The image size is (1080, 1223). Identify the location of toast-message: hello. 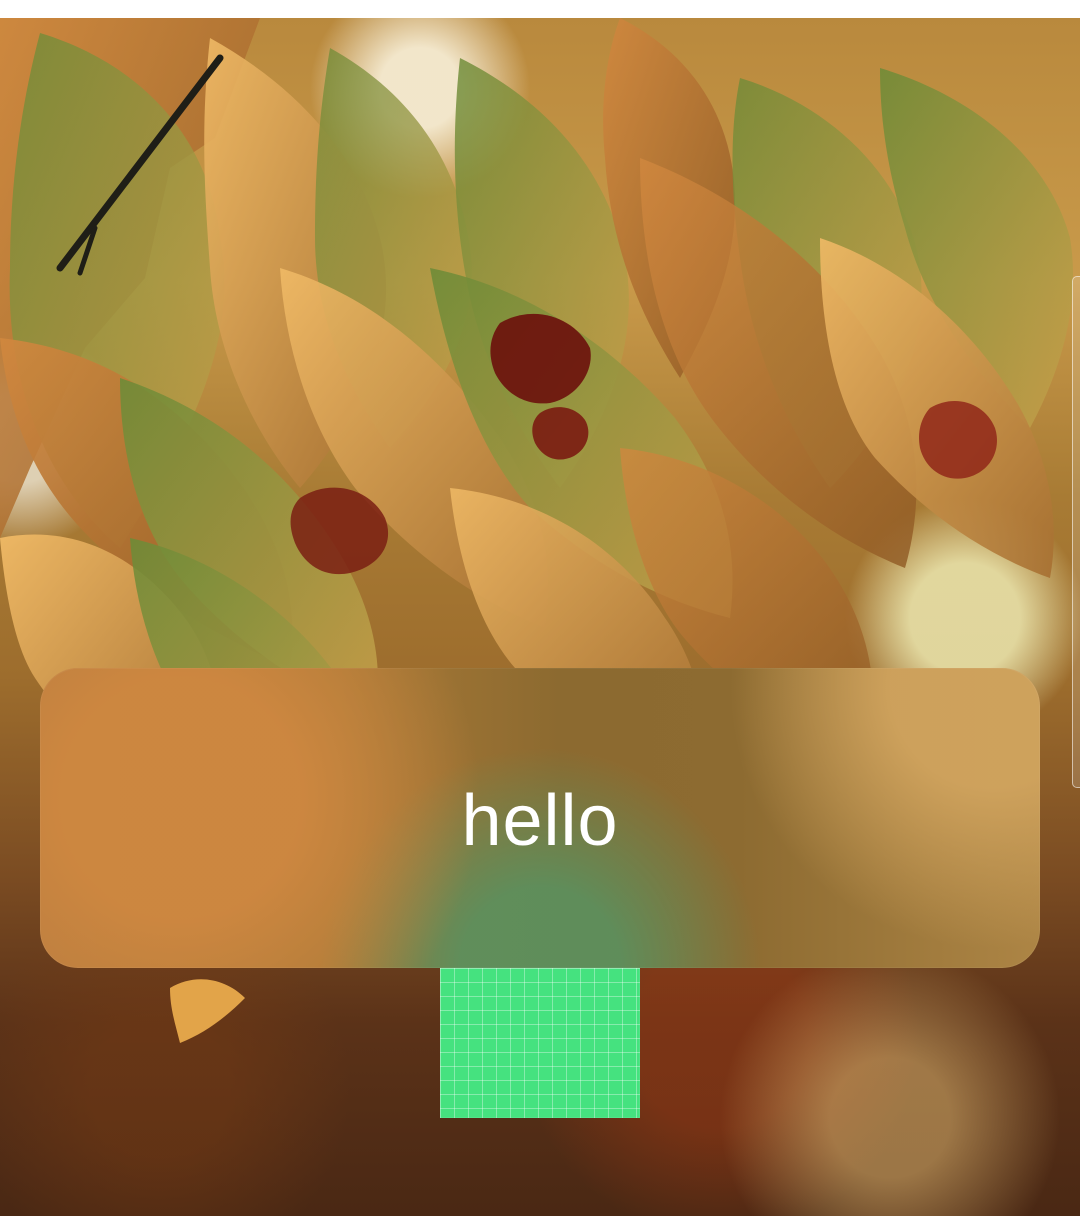
(540, 821).